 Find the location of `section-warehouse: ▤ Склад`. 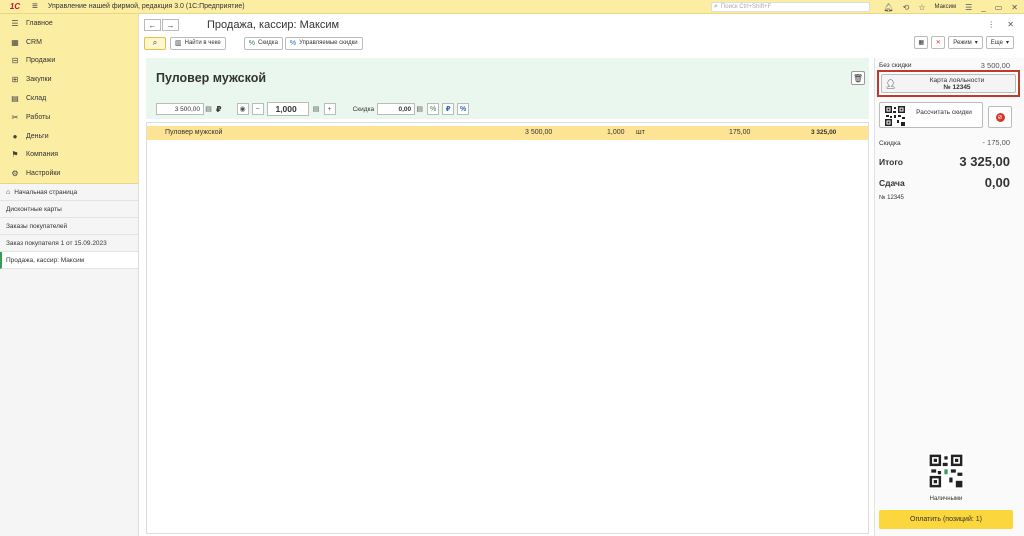

section-warehouse: ▤ Склад is located at coordinates (69, 98).